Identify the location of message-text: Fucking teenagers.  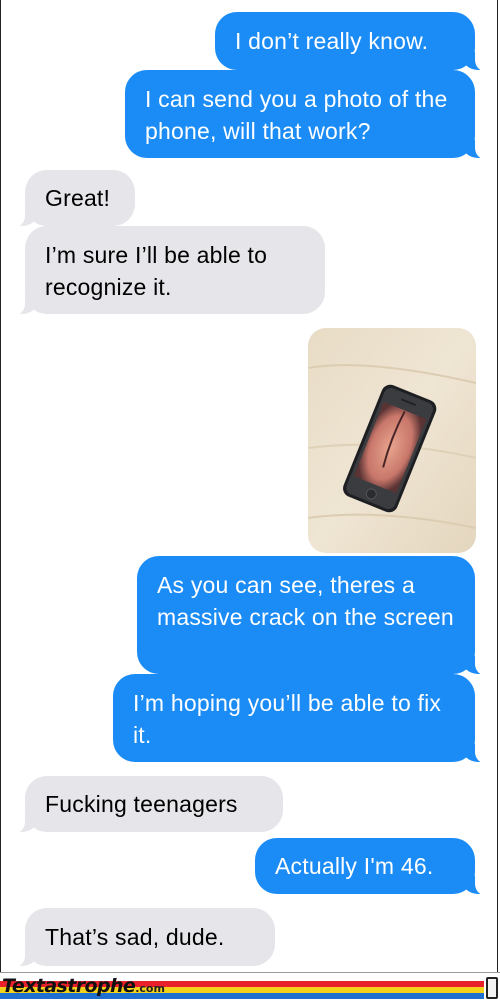
(141, 804).